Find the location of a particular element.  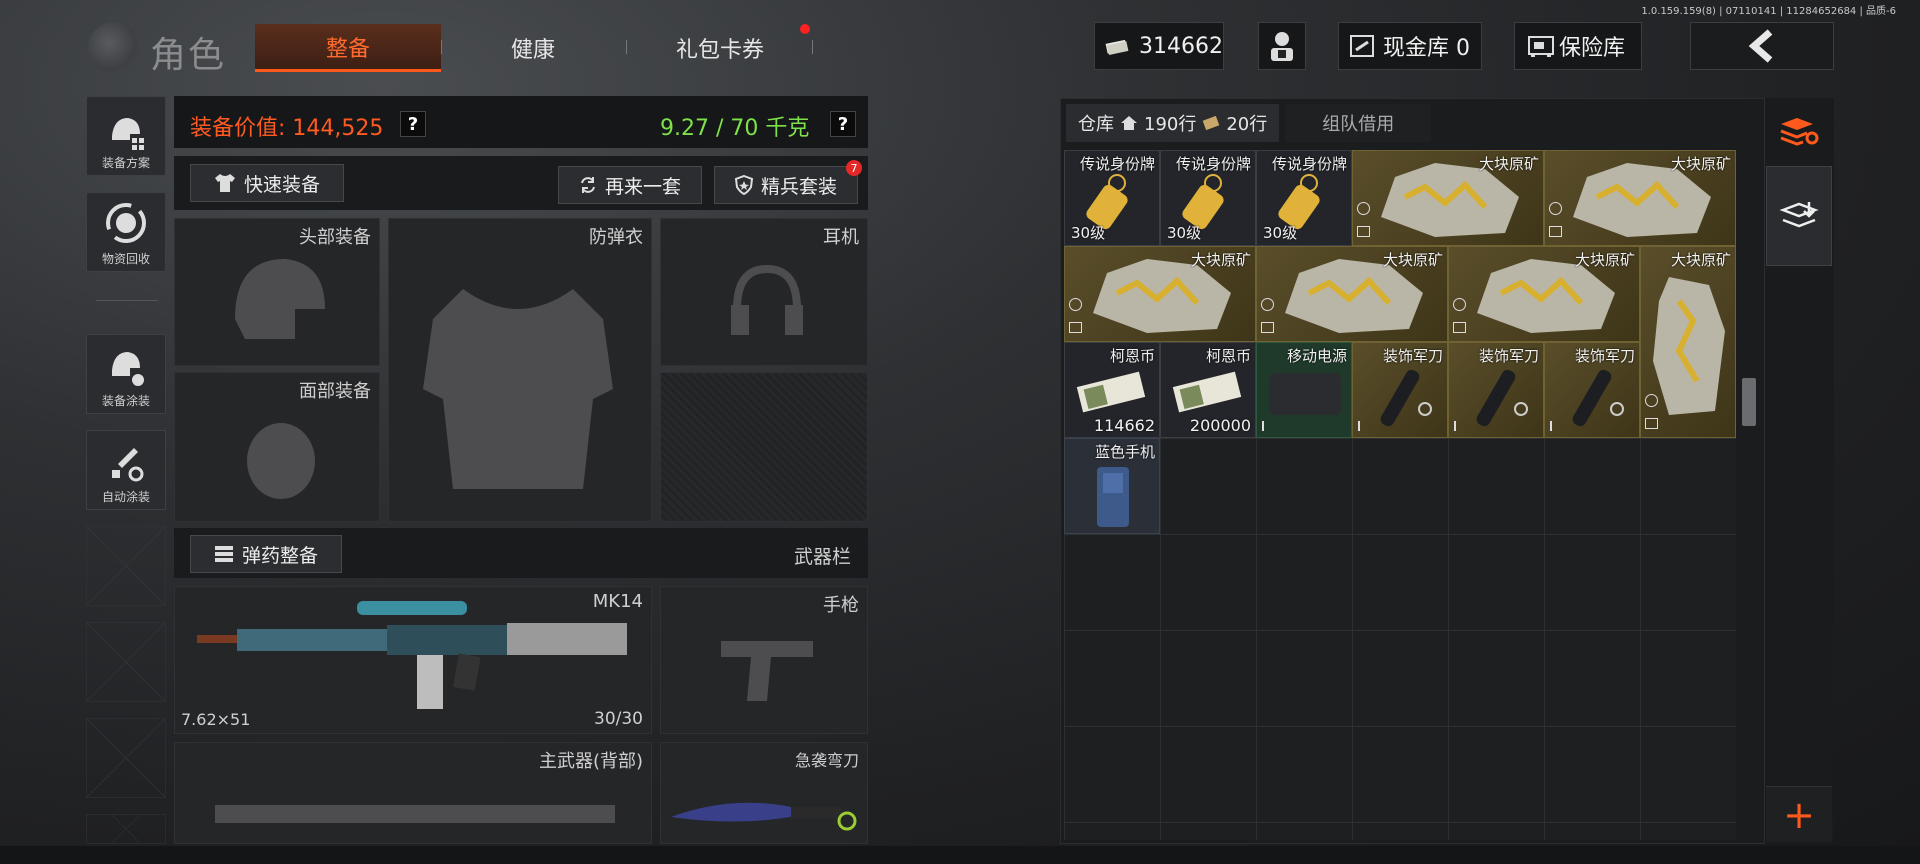

item-name: 传说身份牌 is located at coordinates (1117, 164).